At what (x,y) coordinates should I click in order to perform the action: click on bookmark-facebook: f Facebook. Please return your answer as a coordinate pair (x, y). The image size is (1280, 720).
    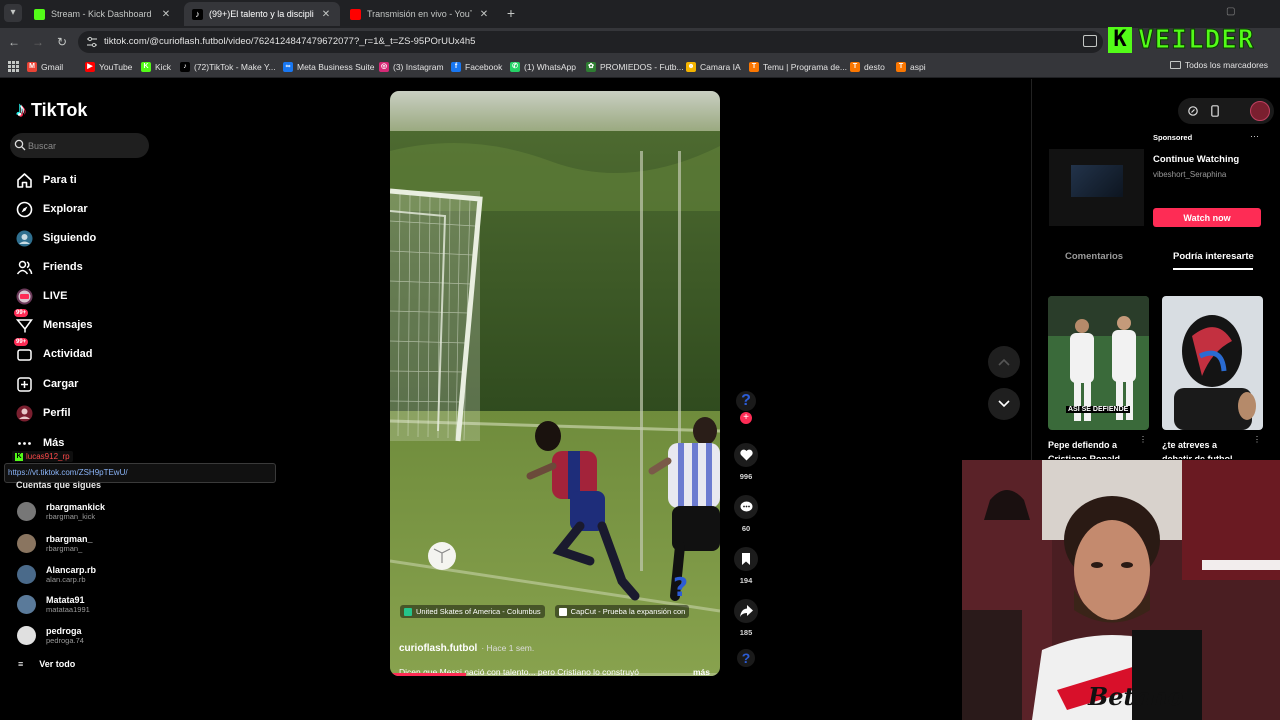
    Looking at the image, I should click on (476, 67).